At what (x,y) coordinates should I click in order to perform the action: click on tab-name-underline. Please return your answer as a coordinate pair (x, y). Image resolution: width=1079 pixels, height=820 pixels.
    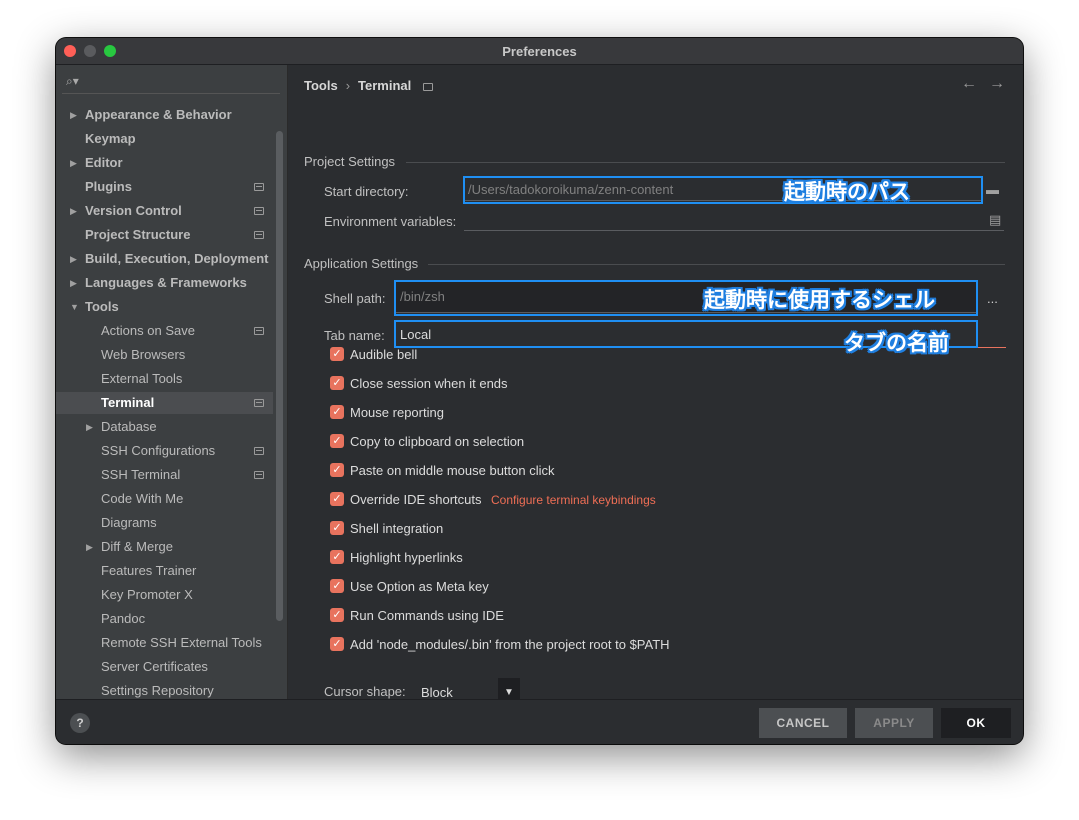
    Looking at the image, I should click on (991, 347).